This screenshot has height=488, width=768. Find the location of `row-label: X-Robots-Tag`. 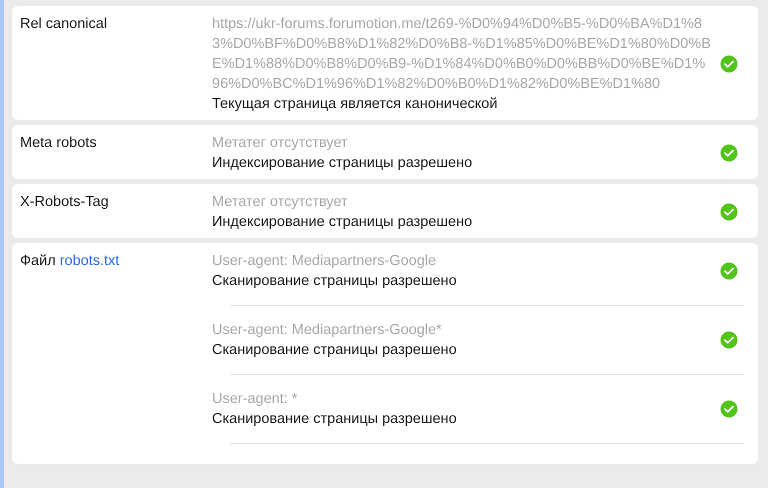

row-label: X-Robots-Tag is located at coordinates (64, 202).